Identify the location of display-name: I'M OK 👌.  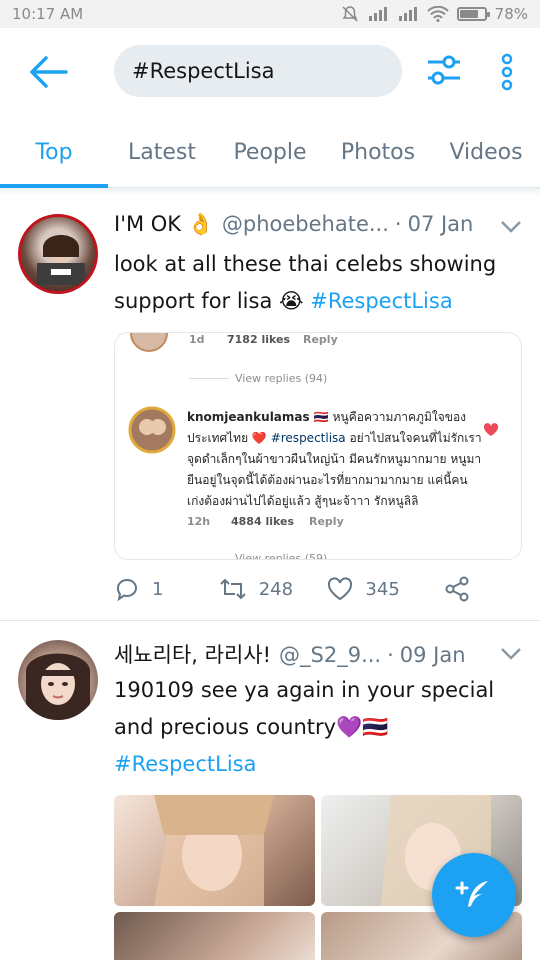
(164, 224).